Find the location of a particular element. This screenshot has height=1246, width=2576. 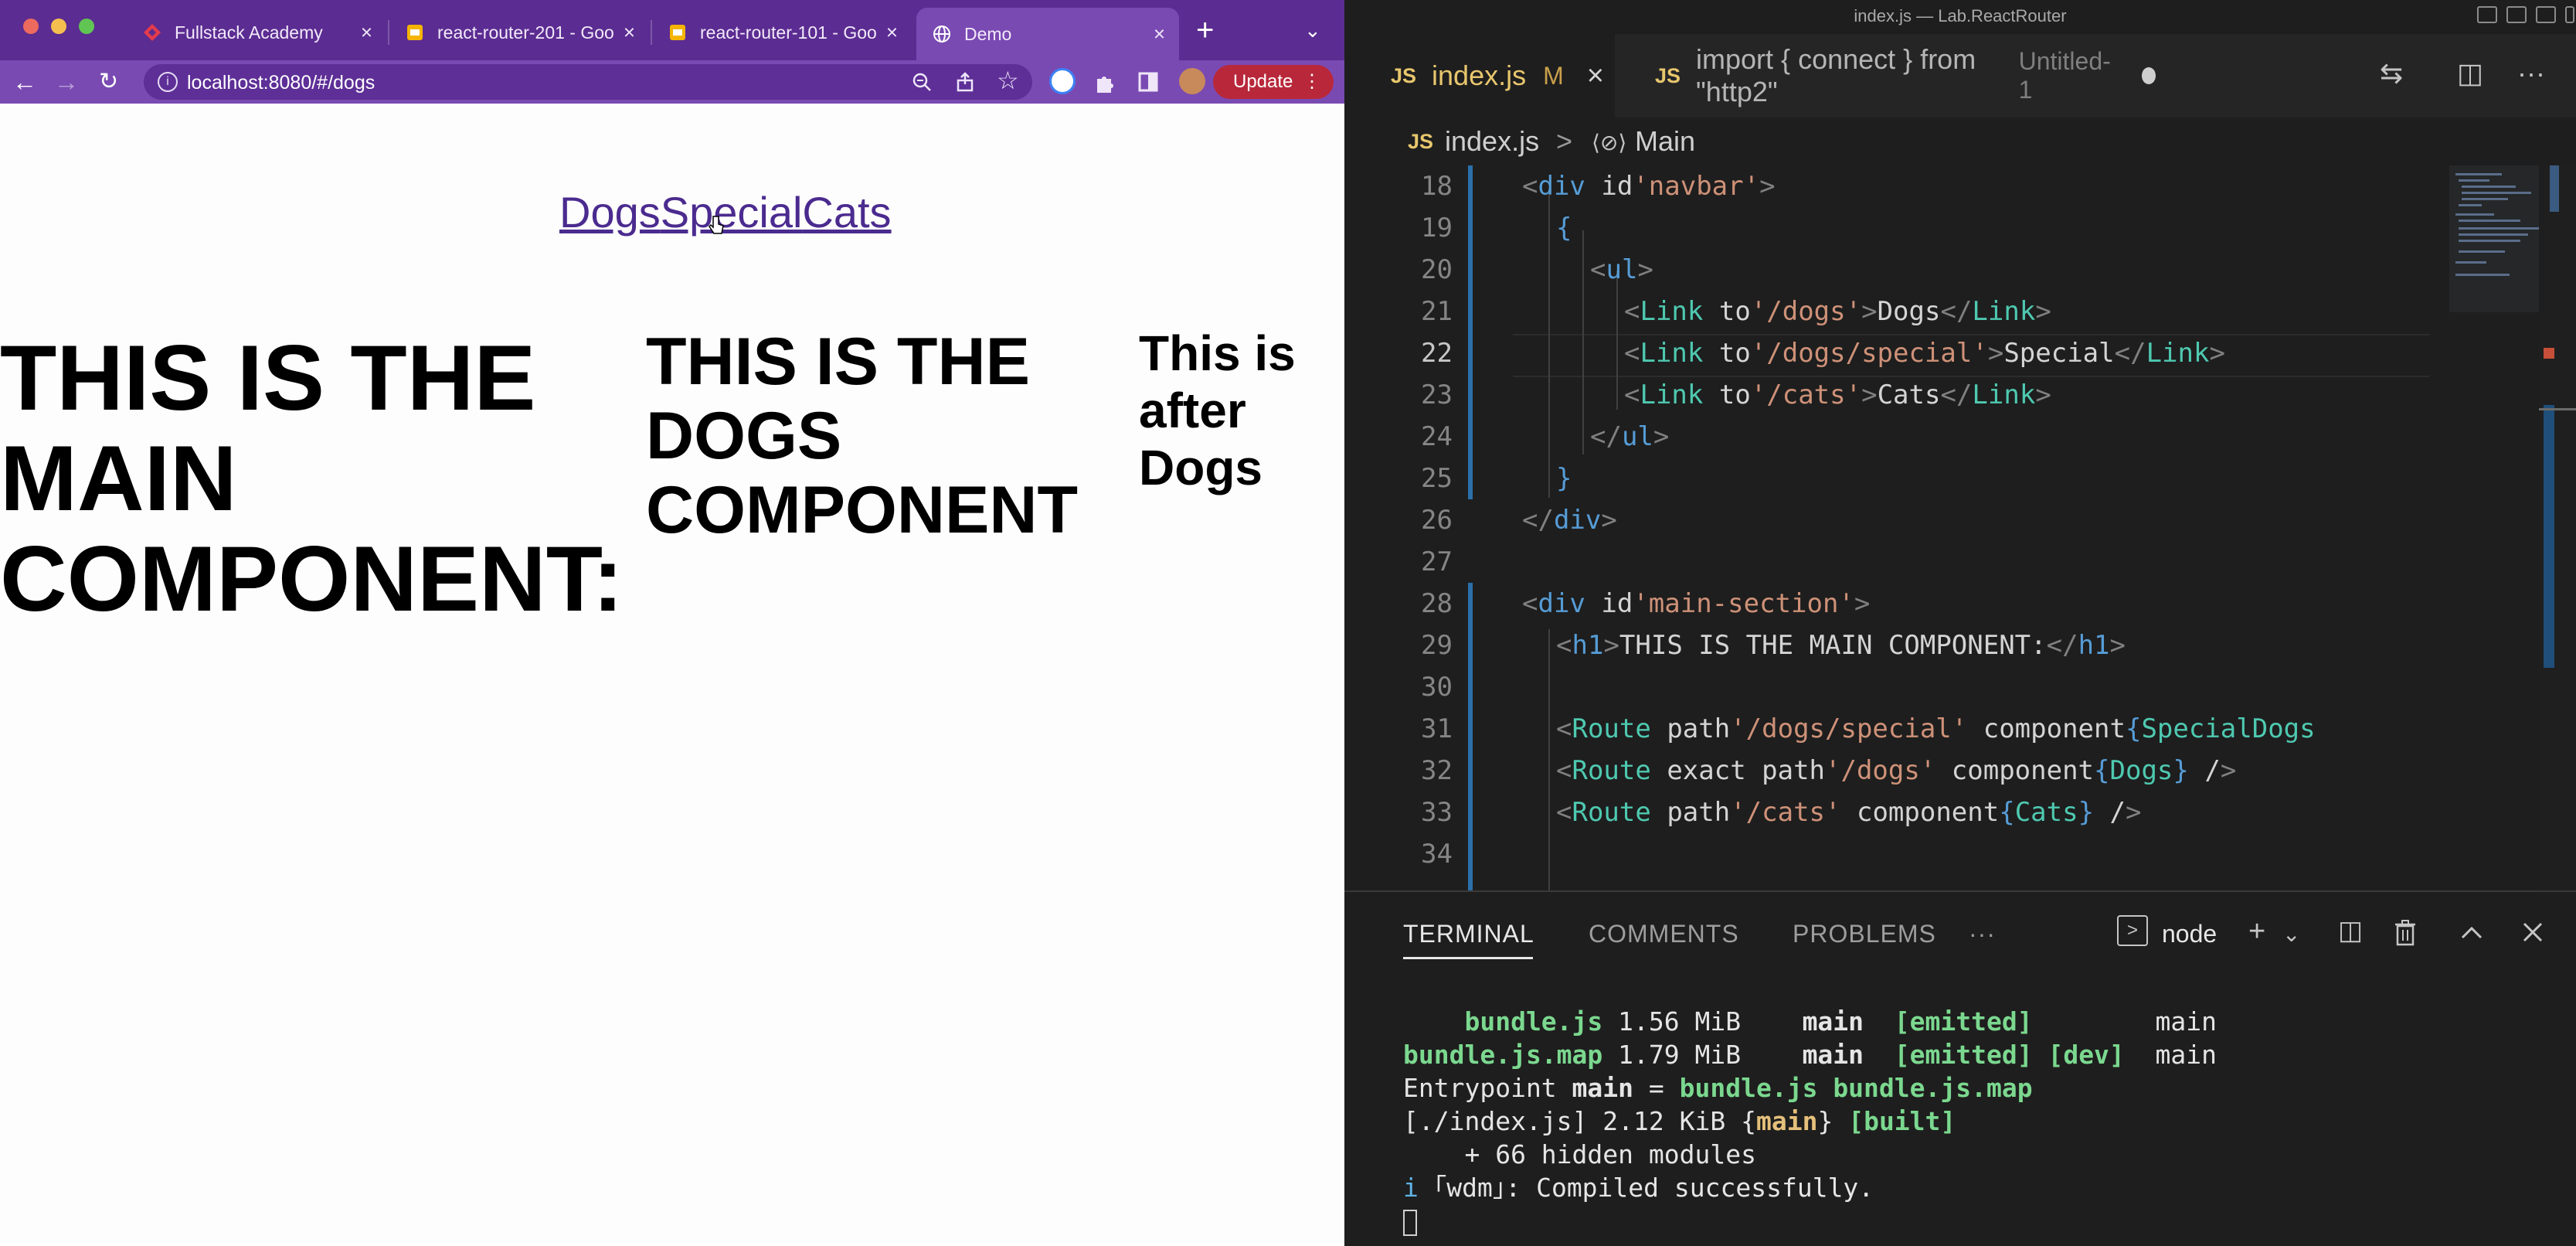

code-text: <div id'main-section'> is located at coordinates (1696, 603).